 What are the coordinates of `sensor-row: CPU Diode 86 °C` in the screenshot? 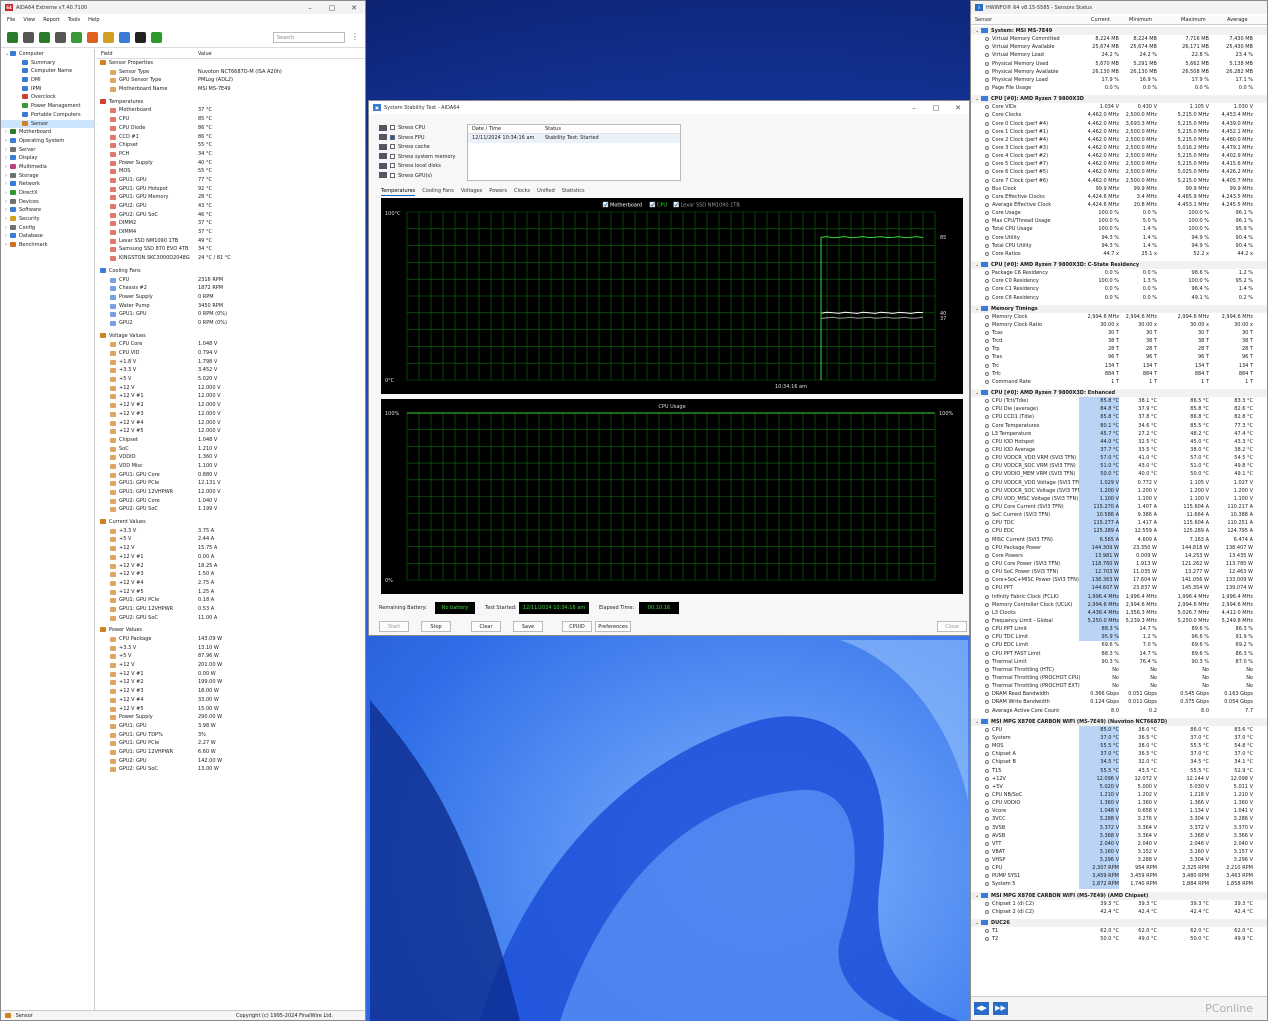 It's located at (231, 128).